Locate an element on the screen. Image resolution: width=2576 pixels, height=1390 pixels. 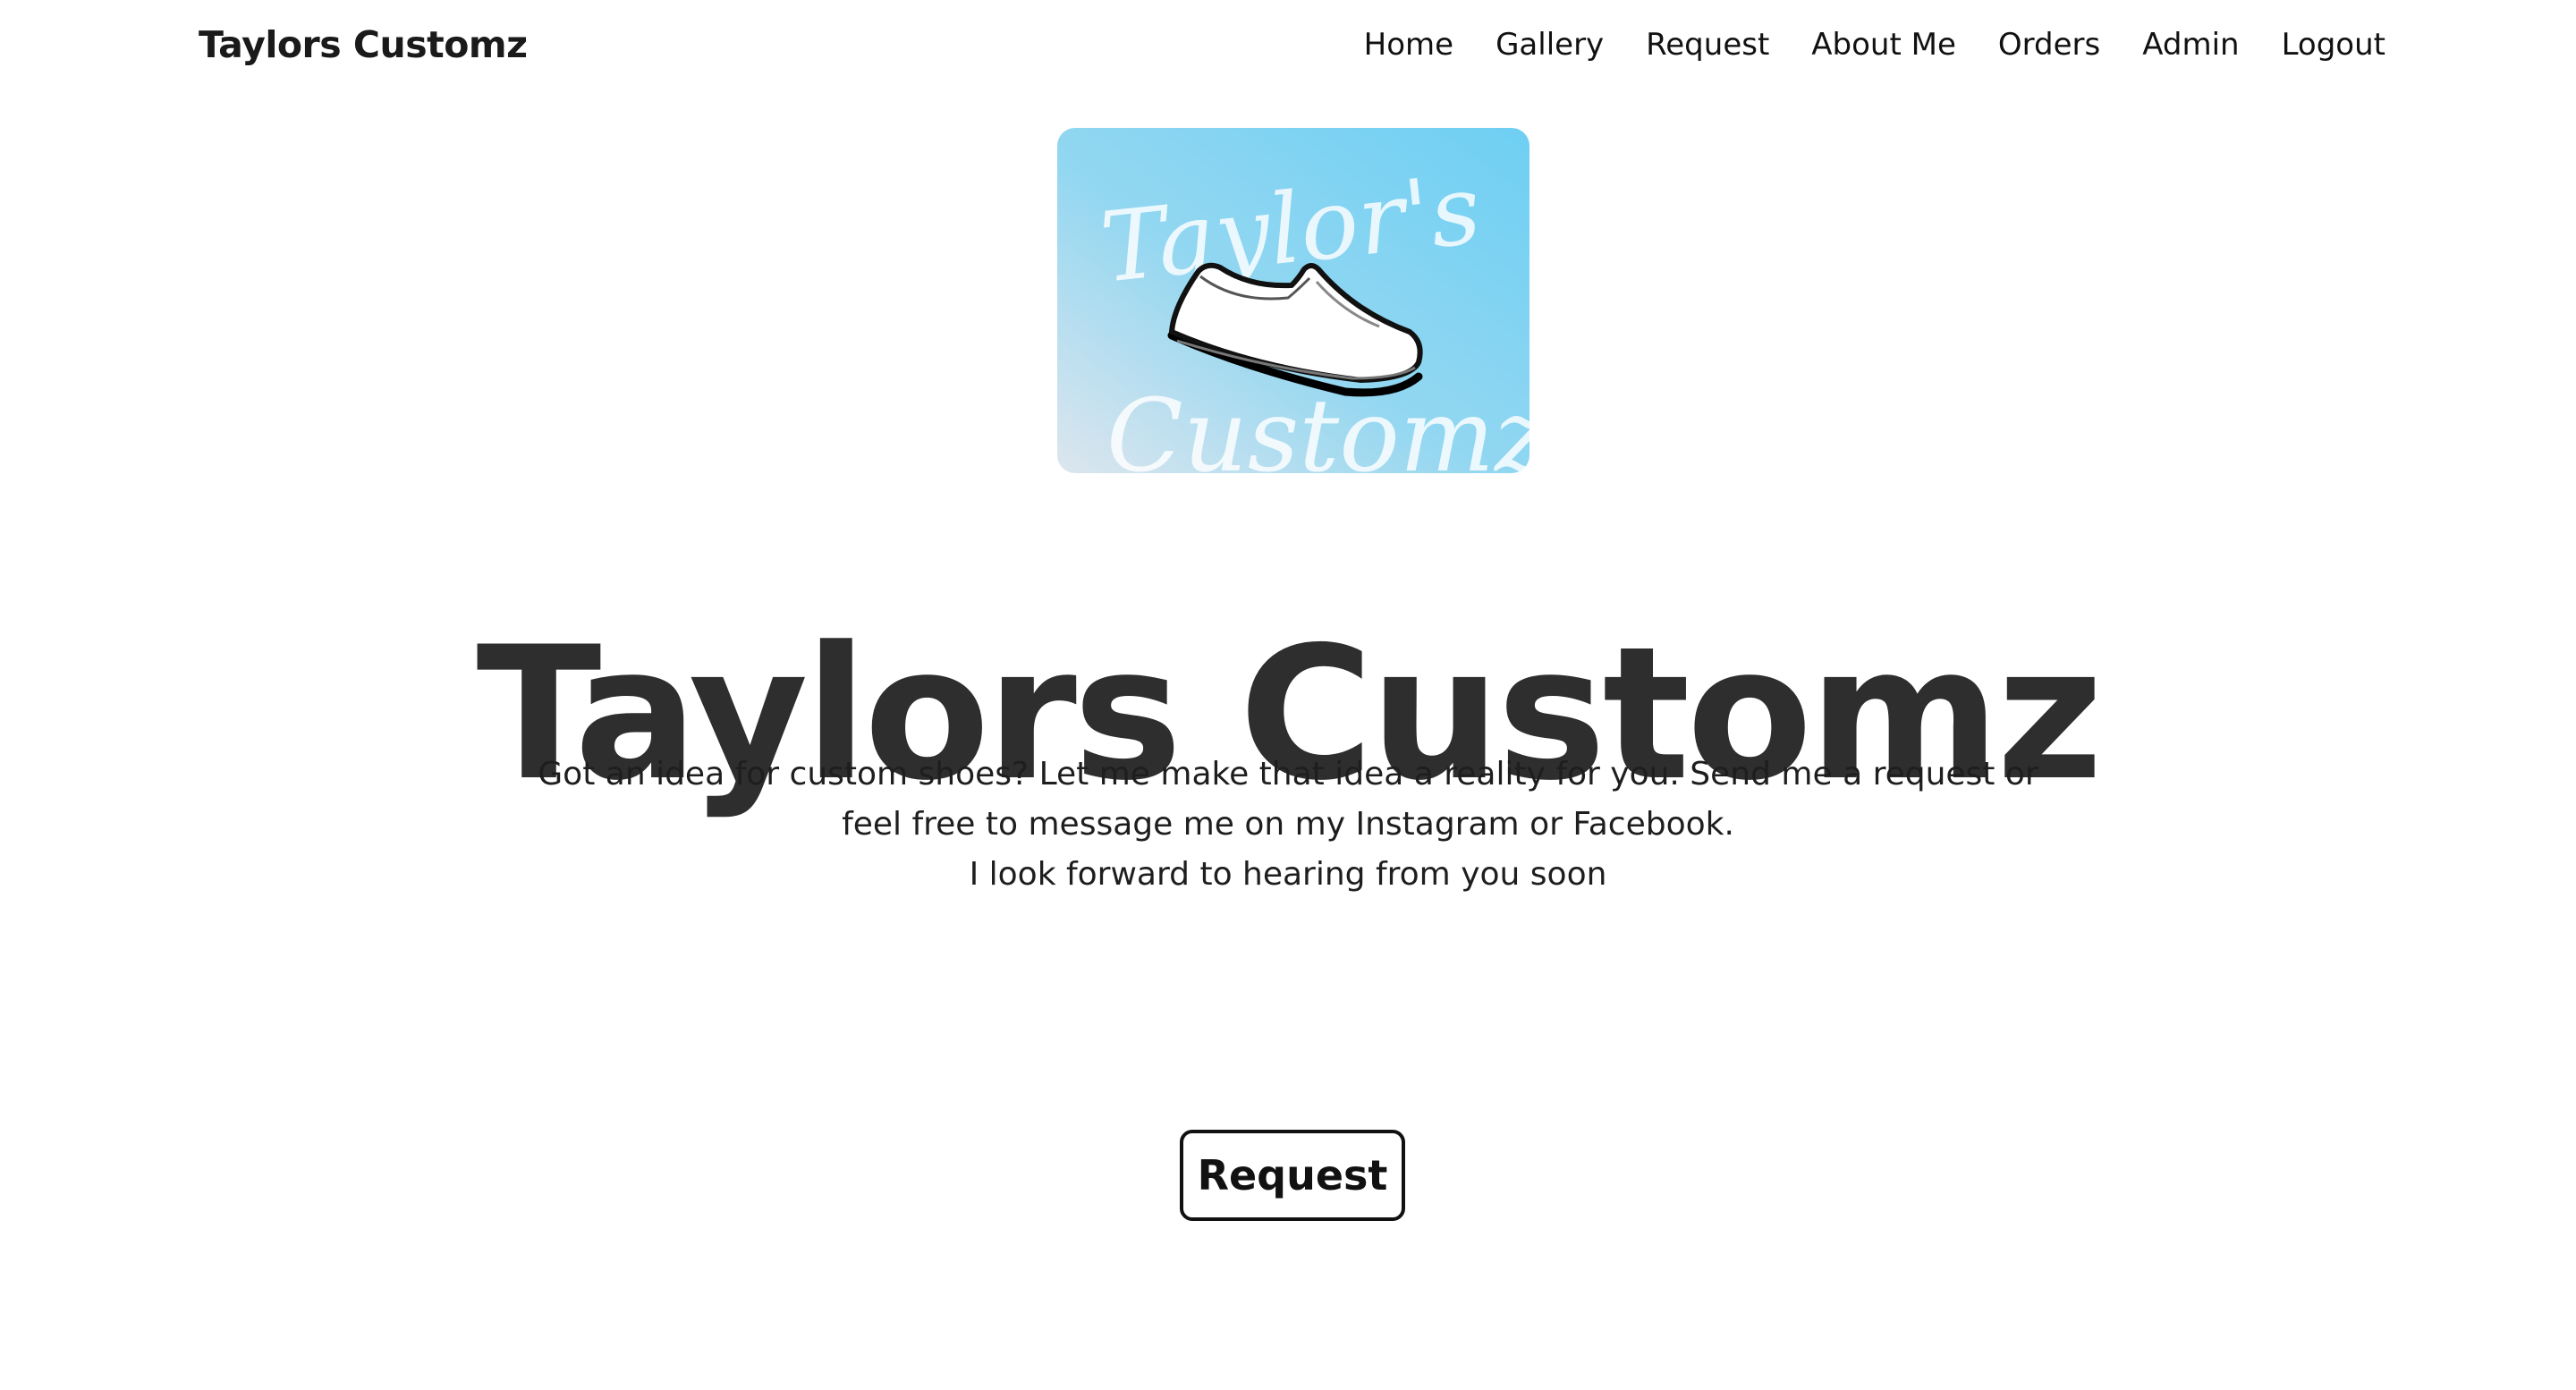
logo-graphic: Taylor's Customz is located at coordinates (1293, 300).